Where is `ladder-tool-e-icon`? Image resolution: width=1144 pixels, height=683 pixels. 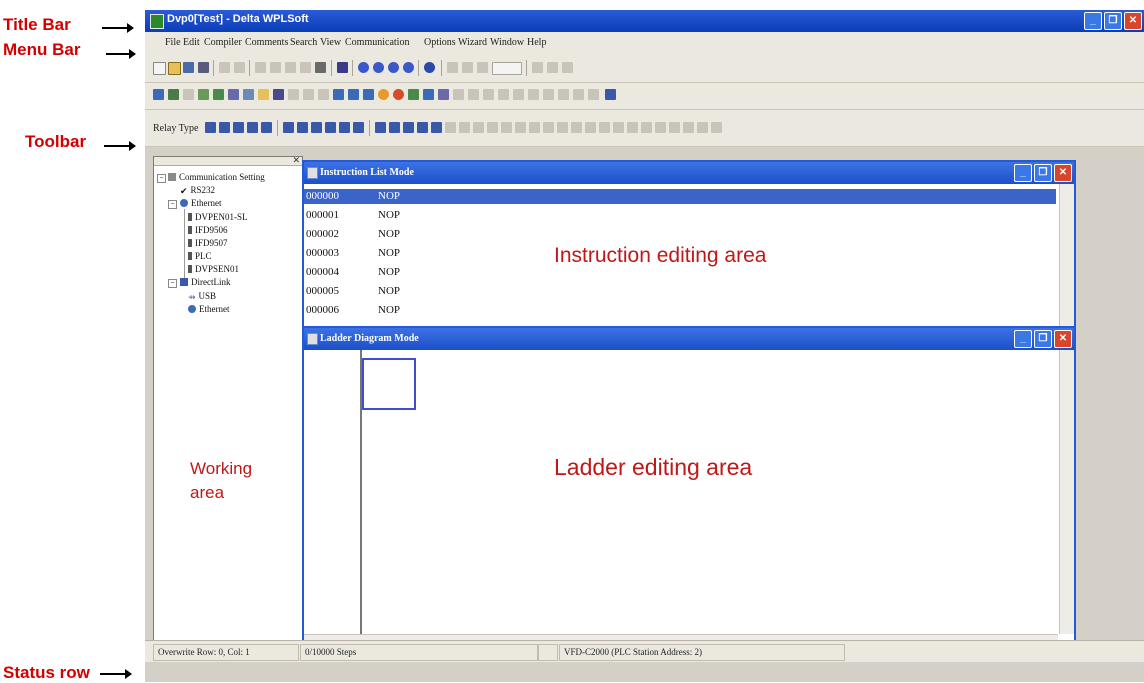 ladder-tool-e-icon is located at coordinates (506, 127).